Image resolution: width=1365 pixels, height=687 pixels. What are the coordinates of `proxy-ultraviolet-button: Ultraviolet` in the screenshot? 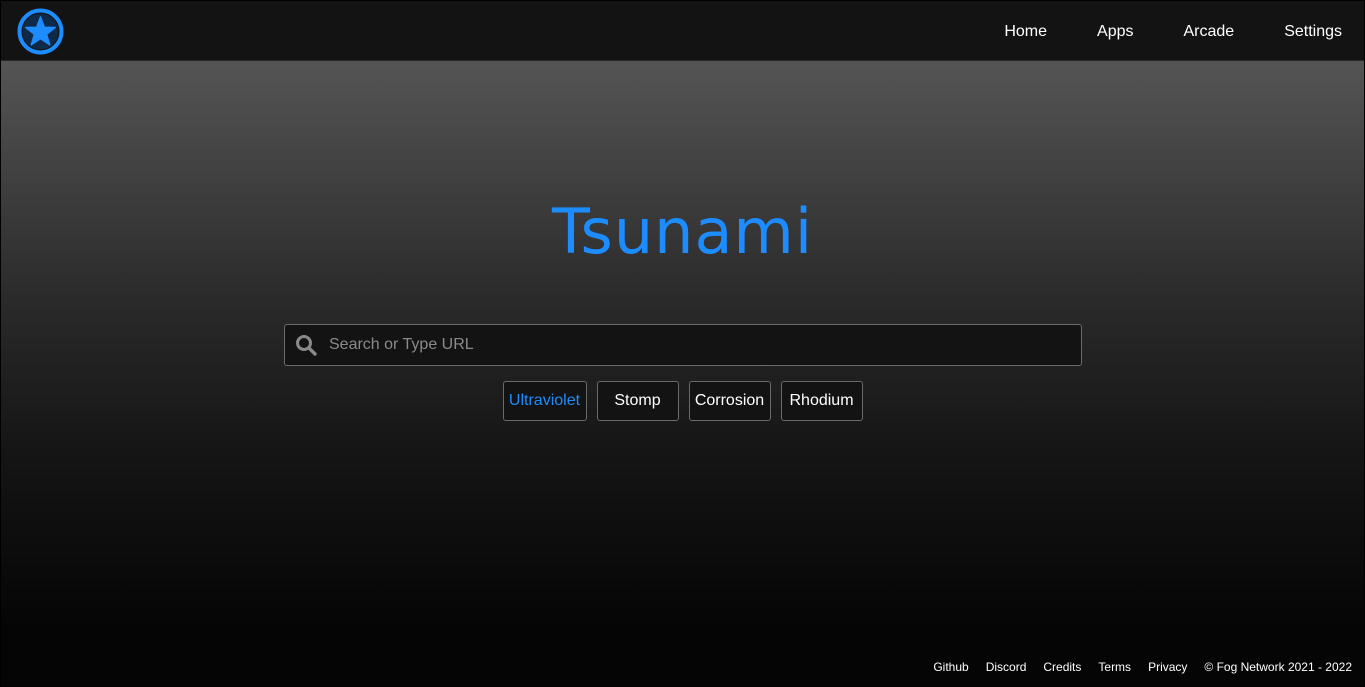 It's located at (544, 401).